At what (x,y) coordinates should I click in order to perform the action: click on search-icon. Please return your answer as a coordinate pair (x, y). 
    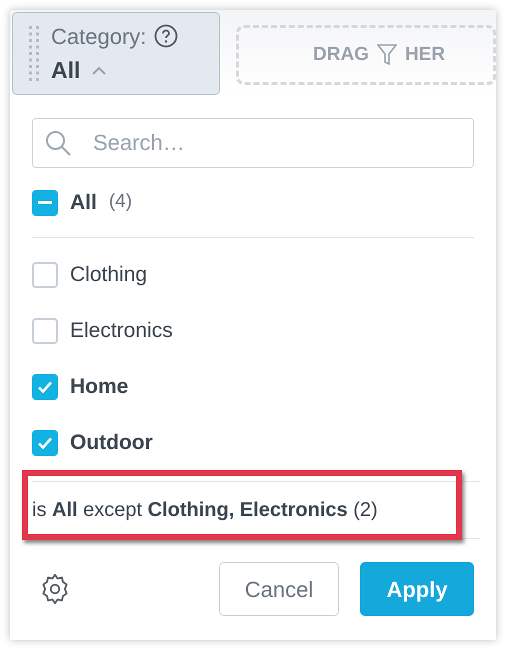
    Looking at the image, I should click on (58, 143).